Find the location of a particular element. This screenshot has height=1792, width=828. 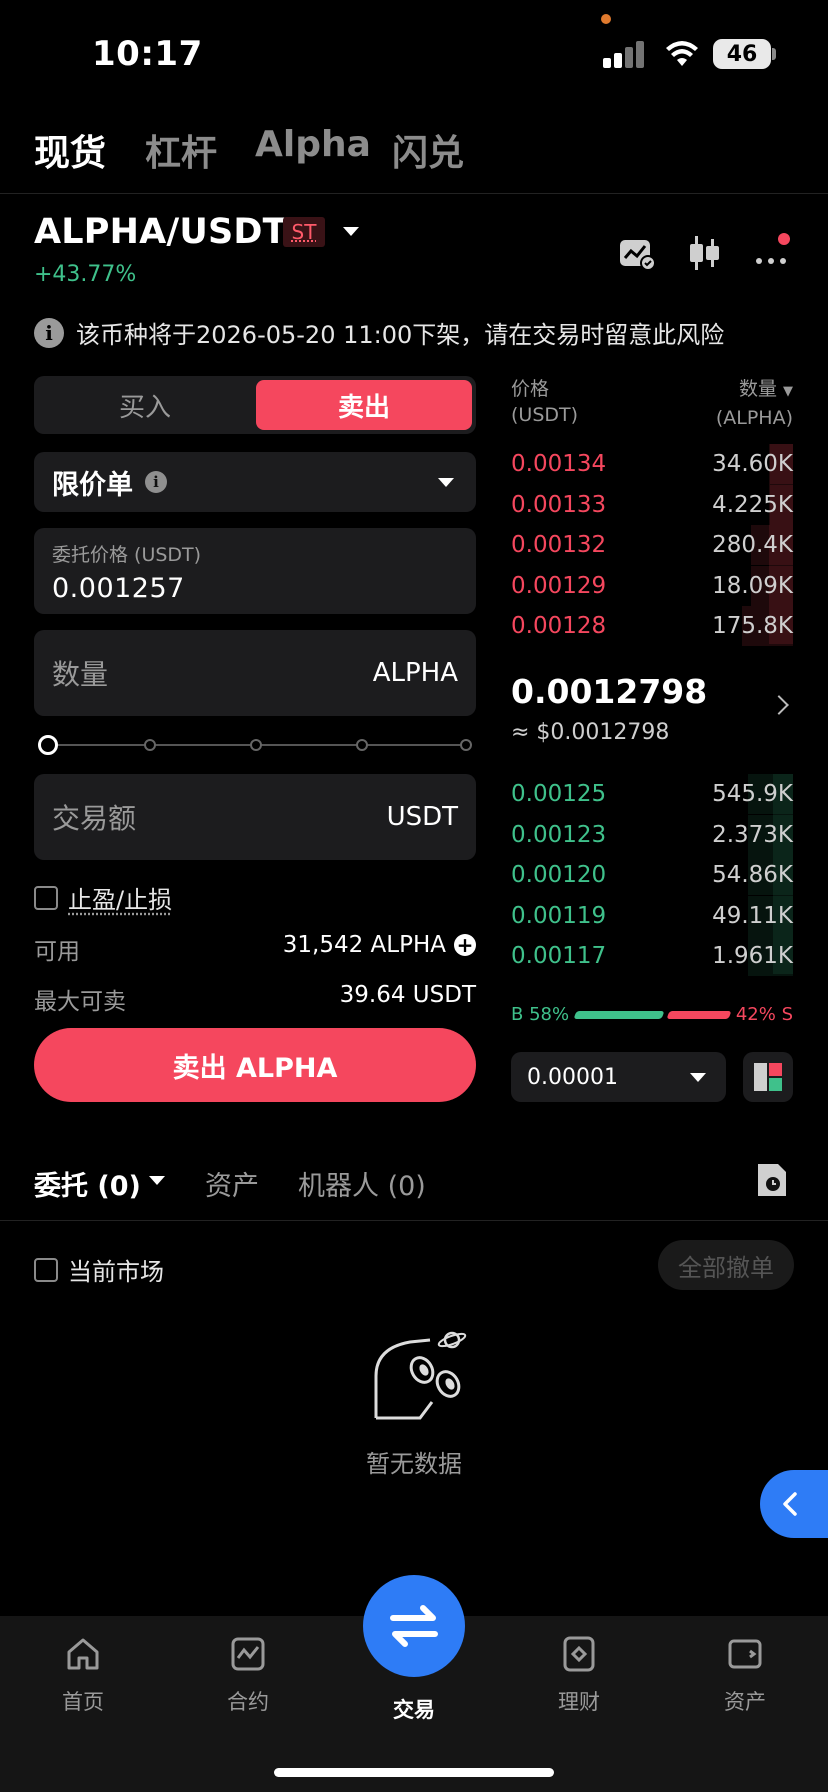

total-input: 交易额 USDT is located at coordinates (255, 817).